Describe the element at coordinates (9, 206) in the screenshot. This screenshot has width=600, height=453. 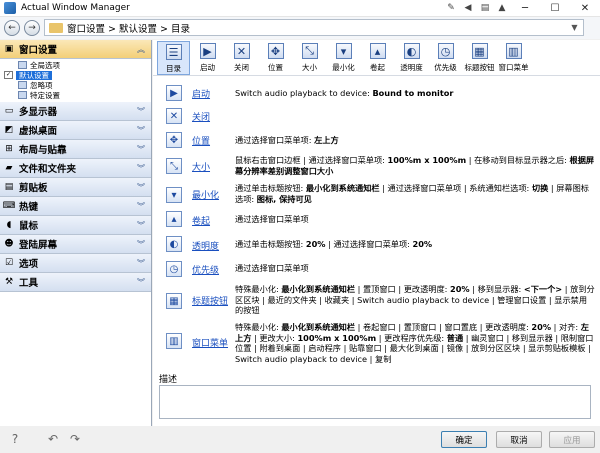
I see `keyboard-icon: ⌨` at that location.